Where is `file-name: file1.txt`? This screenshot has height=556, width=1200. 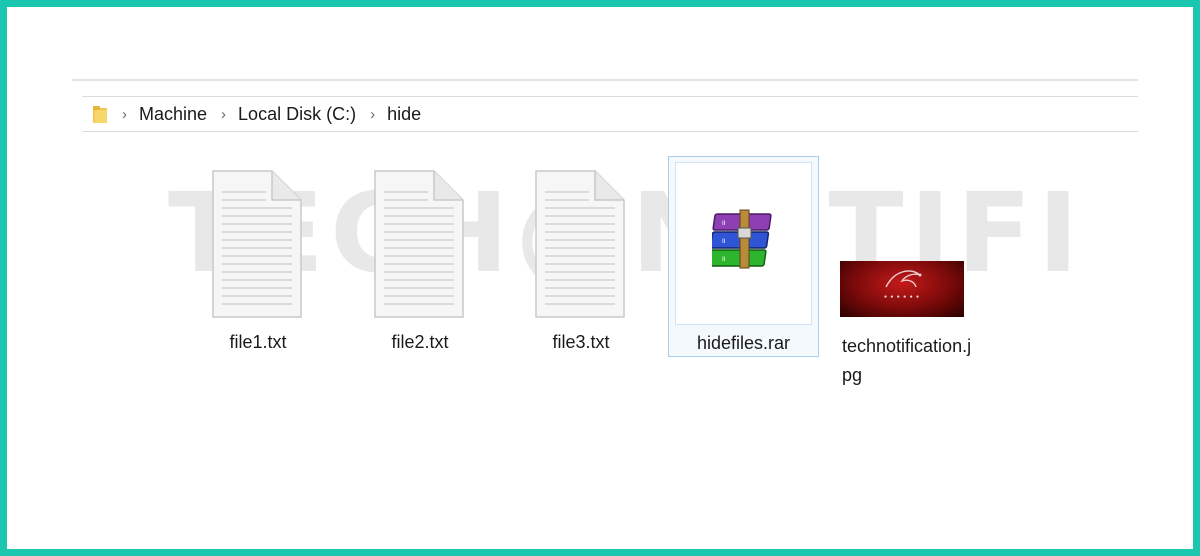
file-name: file1.txt is located at coordinates (258, 342).